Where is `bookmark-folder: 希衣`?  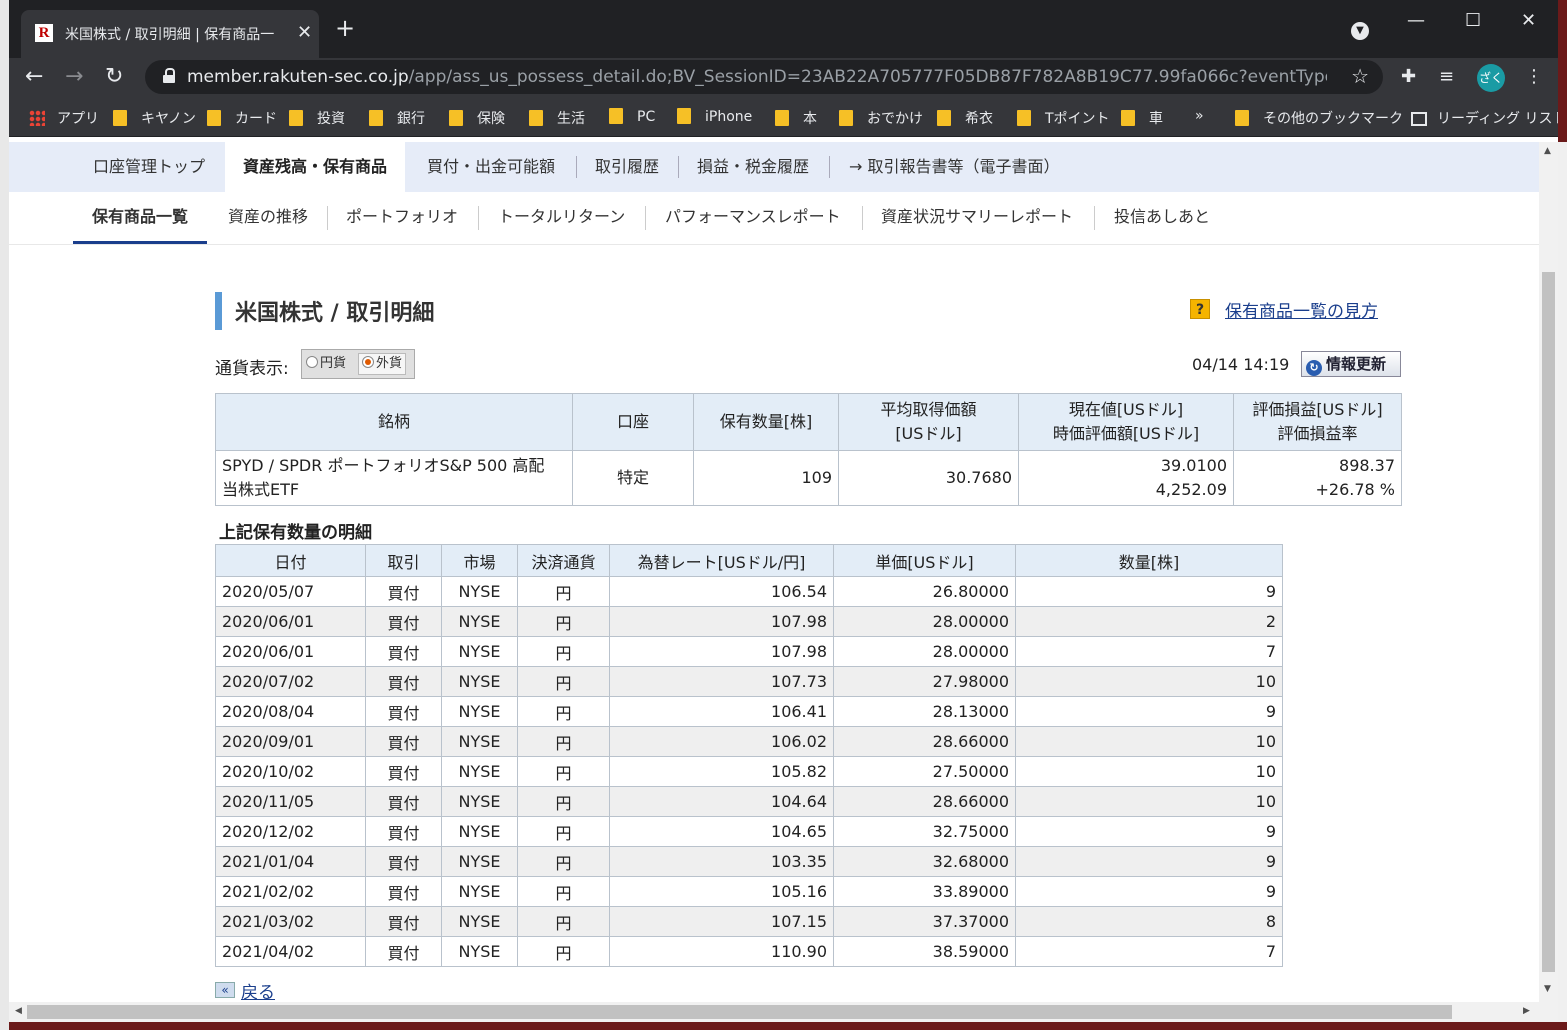
bookmark-folder: 希衣 is located at coordinates (965, 118).